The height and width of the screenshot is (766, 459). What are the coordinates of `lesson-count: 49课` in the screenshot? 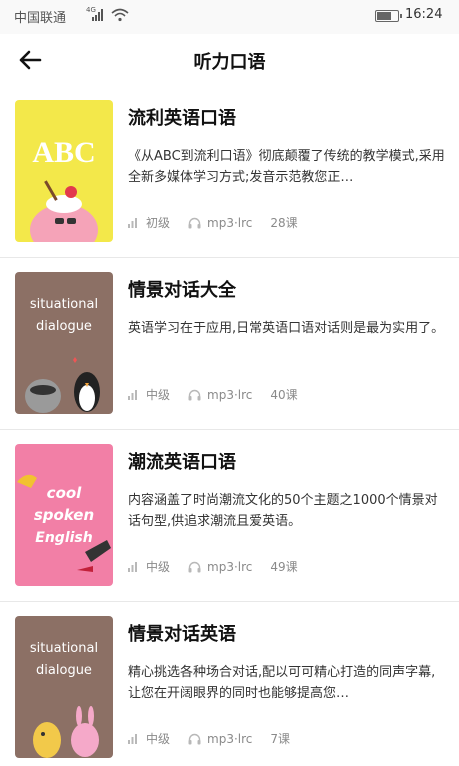 It's located at (284, 567).